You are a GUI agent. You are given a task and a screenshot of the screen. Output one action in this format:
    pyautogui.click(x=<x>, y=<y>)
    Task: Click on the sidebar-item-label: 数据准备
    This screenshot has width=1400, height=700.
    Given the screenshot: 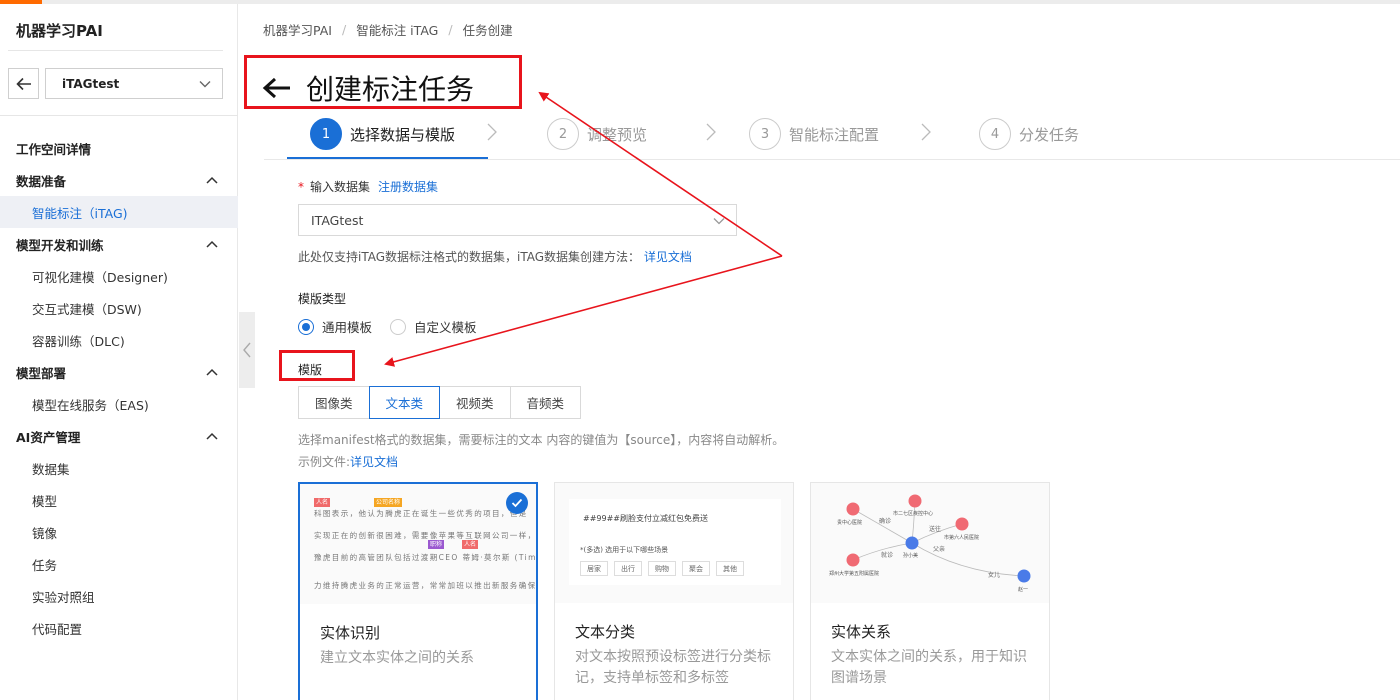 What is the action you would take?
    pyautogui.click(x=41, y=181)
    